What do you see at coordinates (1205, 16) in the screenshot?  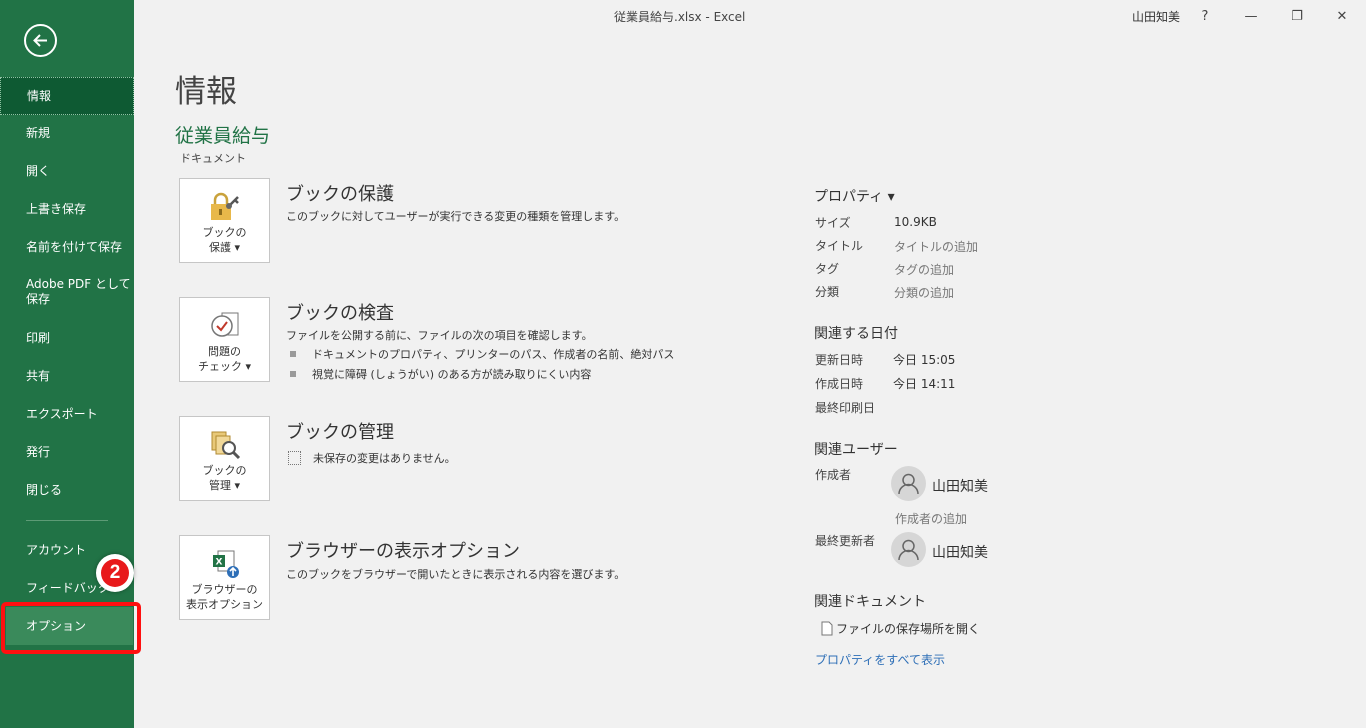 I see `help-button: ?` at bounding box center [1205, 16].